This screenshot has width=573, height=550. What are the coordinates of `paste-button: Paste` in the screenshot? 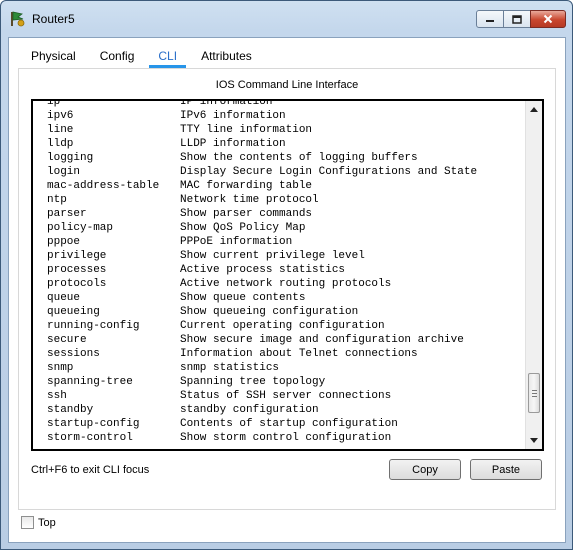 It's located at (506, 469).